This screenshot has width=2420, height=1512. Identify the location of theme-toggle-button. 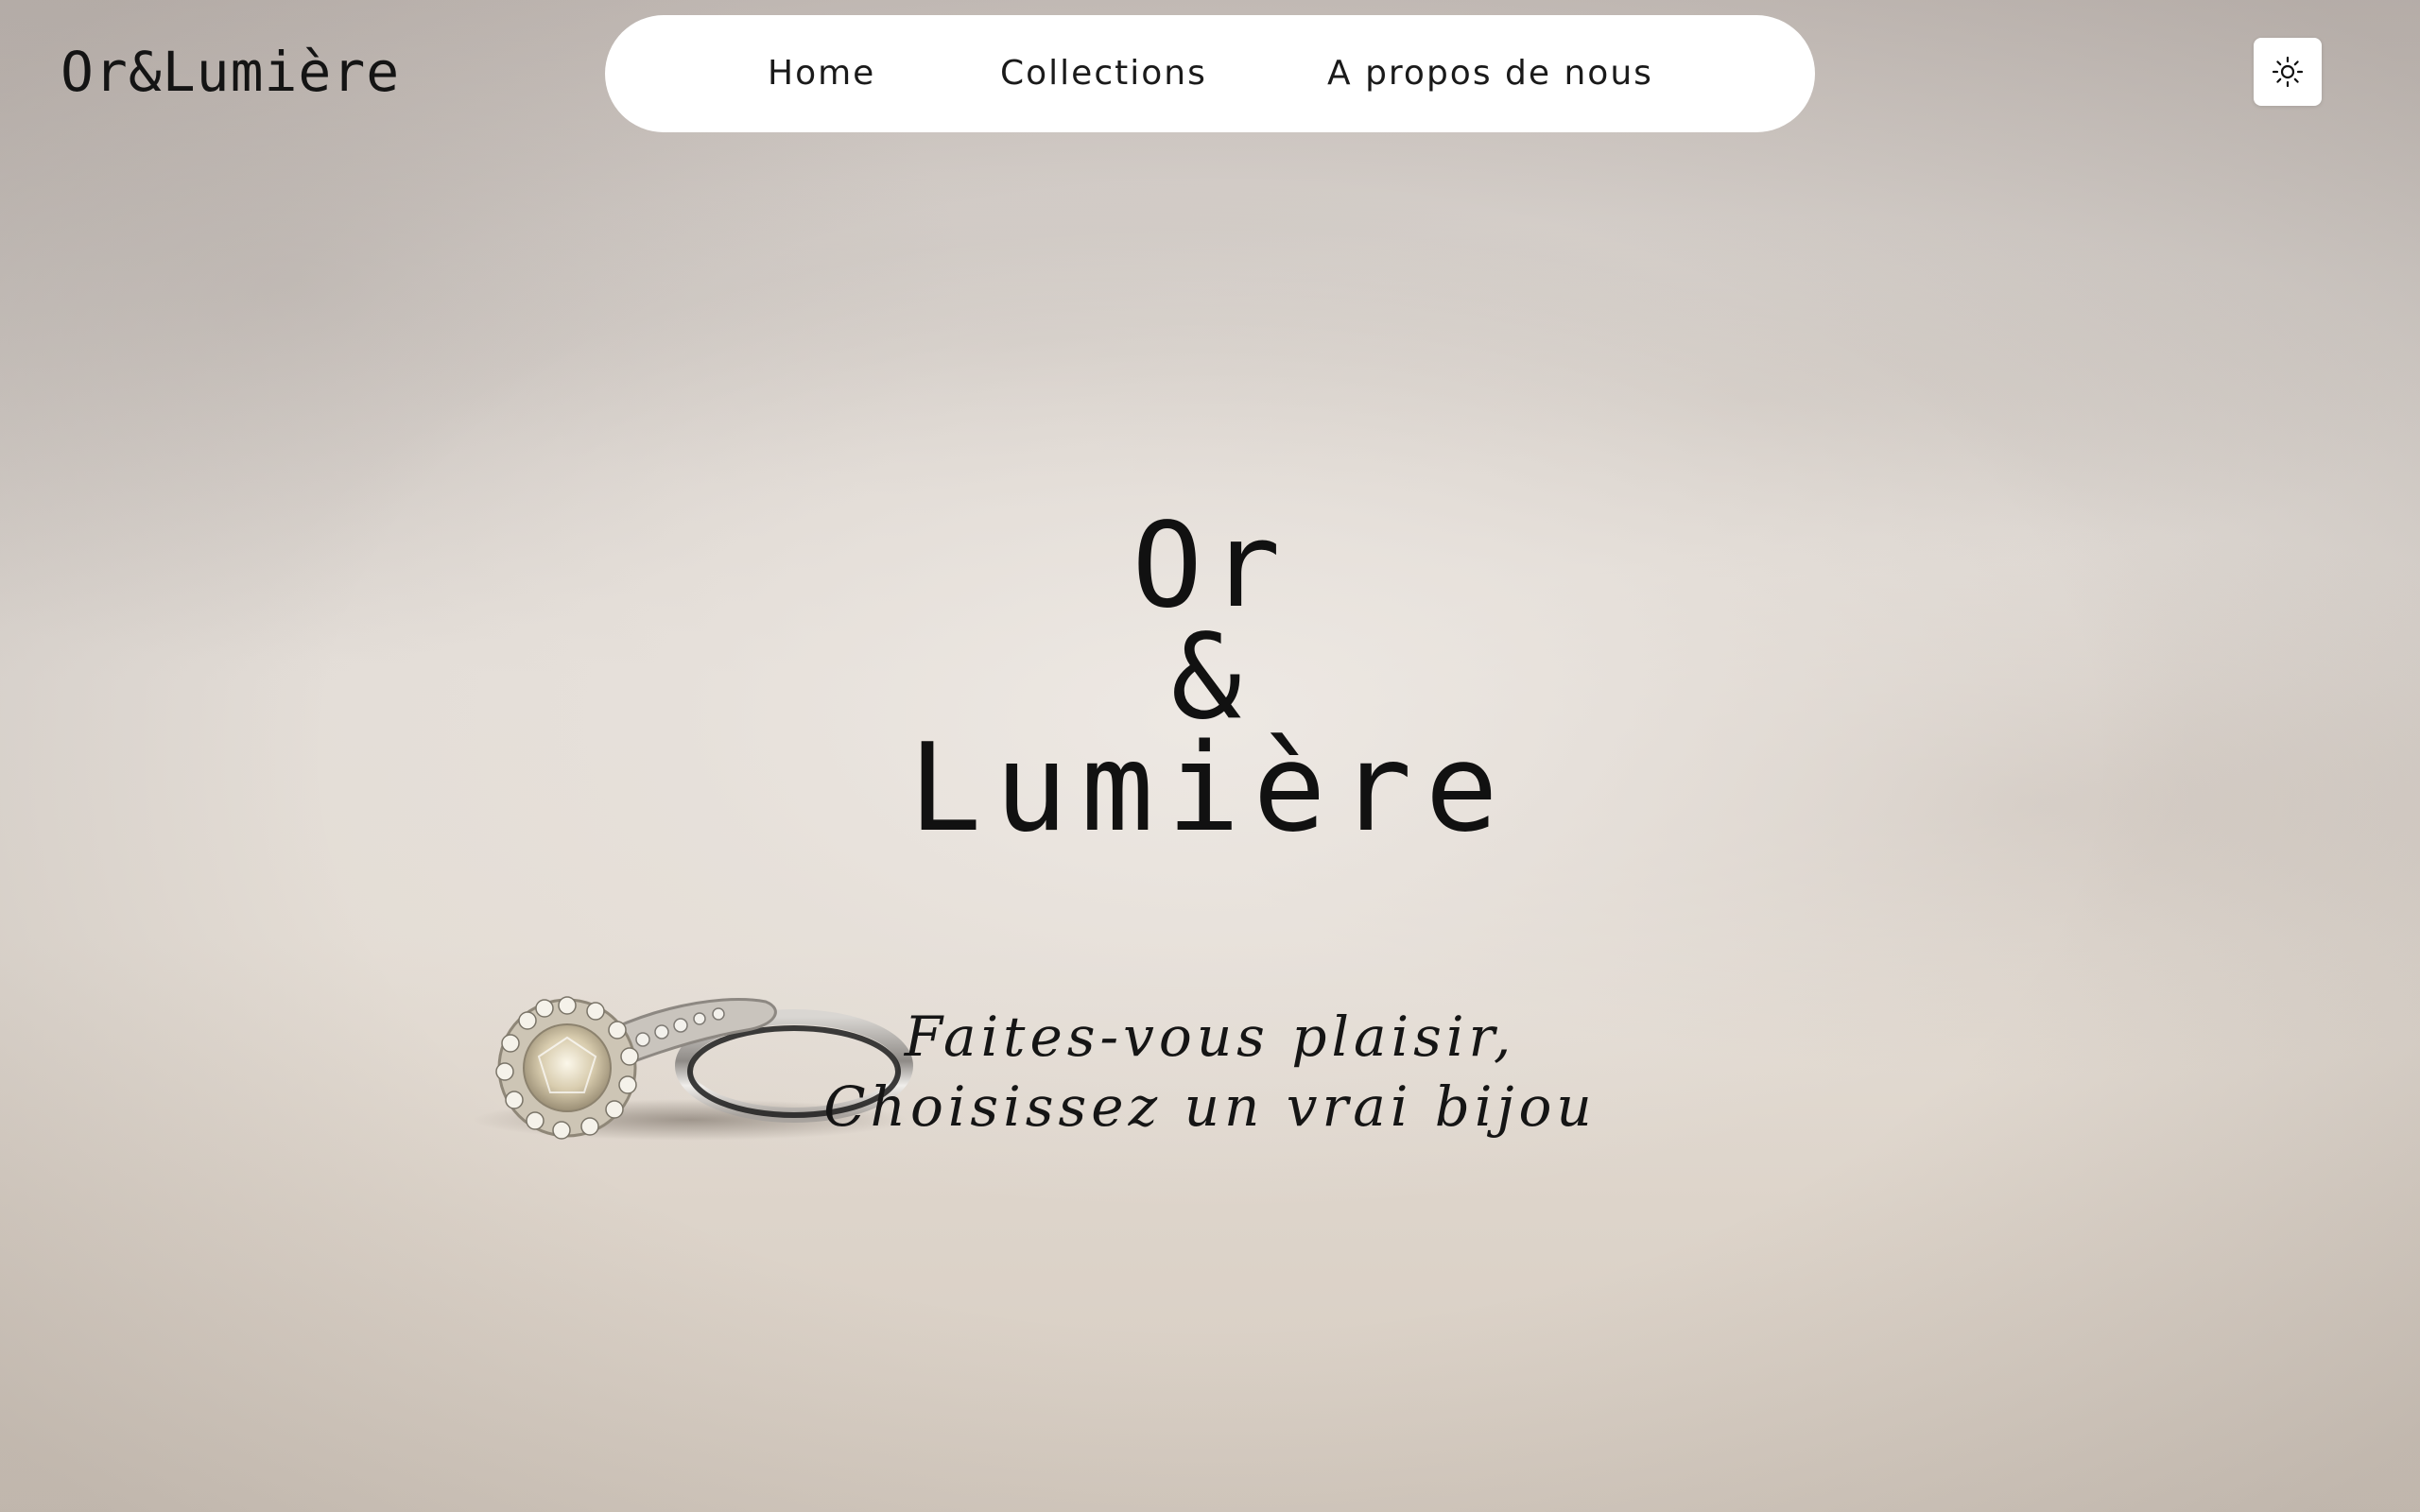
(2288, 72).